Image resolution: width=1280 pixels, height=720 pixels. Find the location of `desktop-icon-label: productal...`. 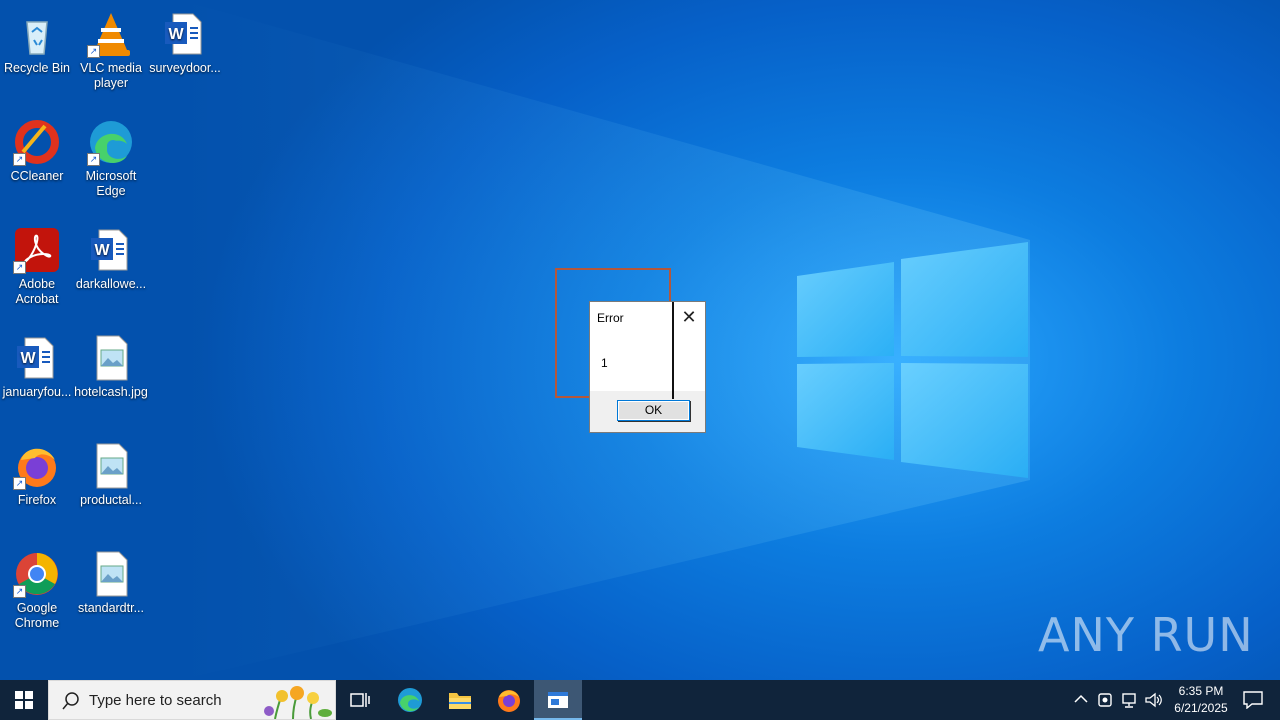

desktop-icon-label: productal... is located at coordinates (111, 500).